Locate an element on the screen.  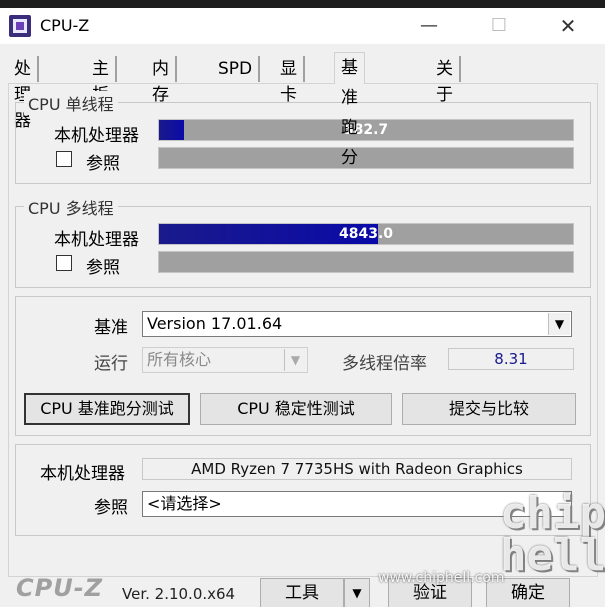
multithread-ratio-value: 8.31 is located at coordinates (511, 359).